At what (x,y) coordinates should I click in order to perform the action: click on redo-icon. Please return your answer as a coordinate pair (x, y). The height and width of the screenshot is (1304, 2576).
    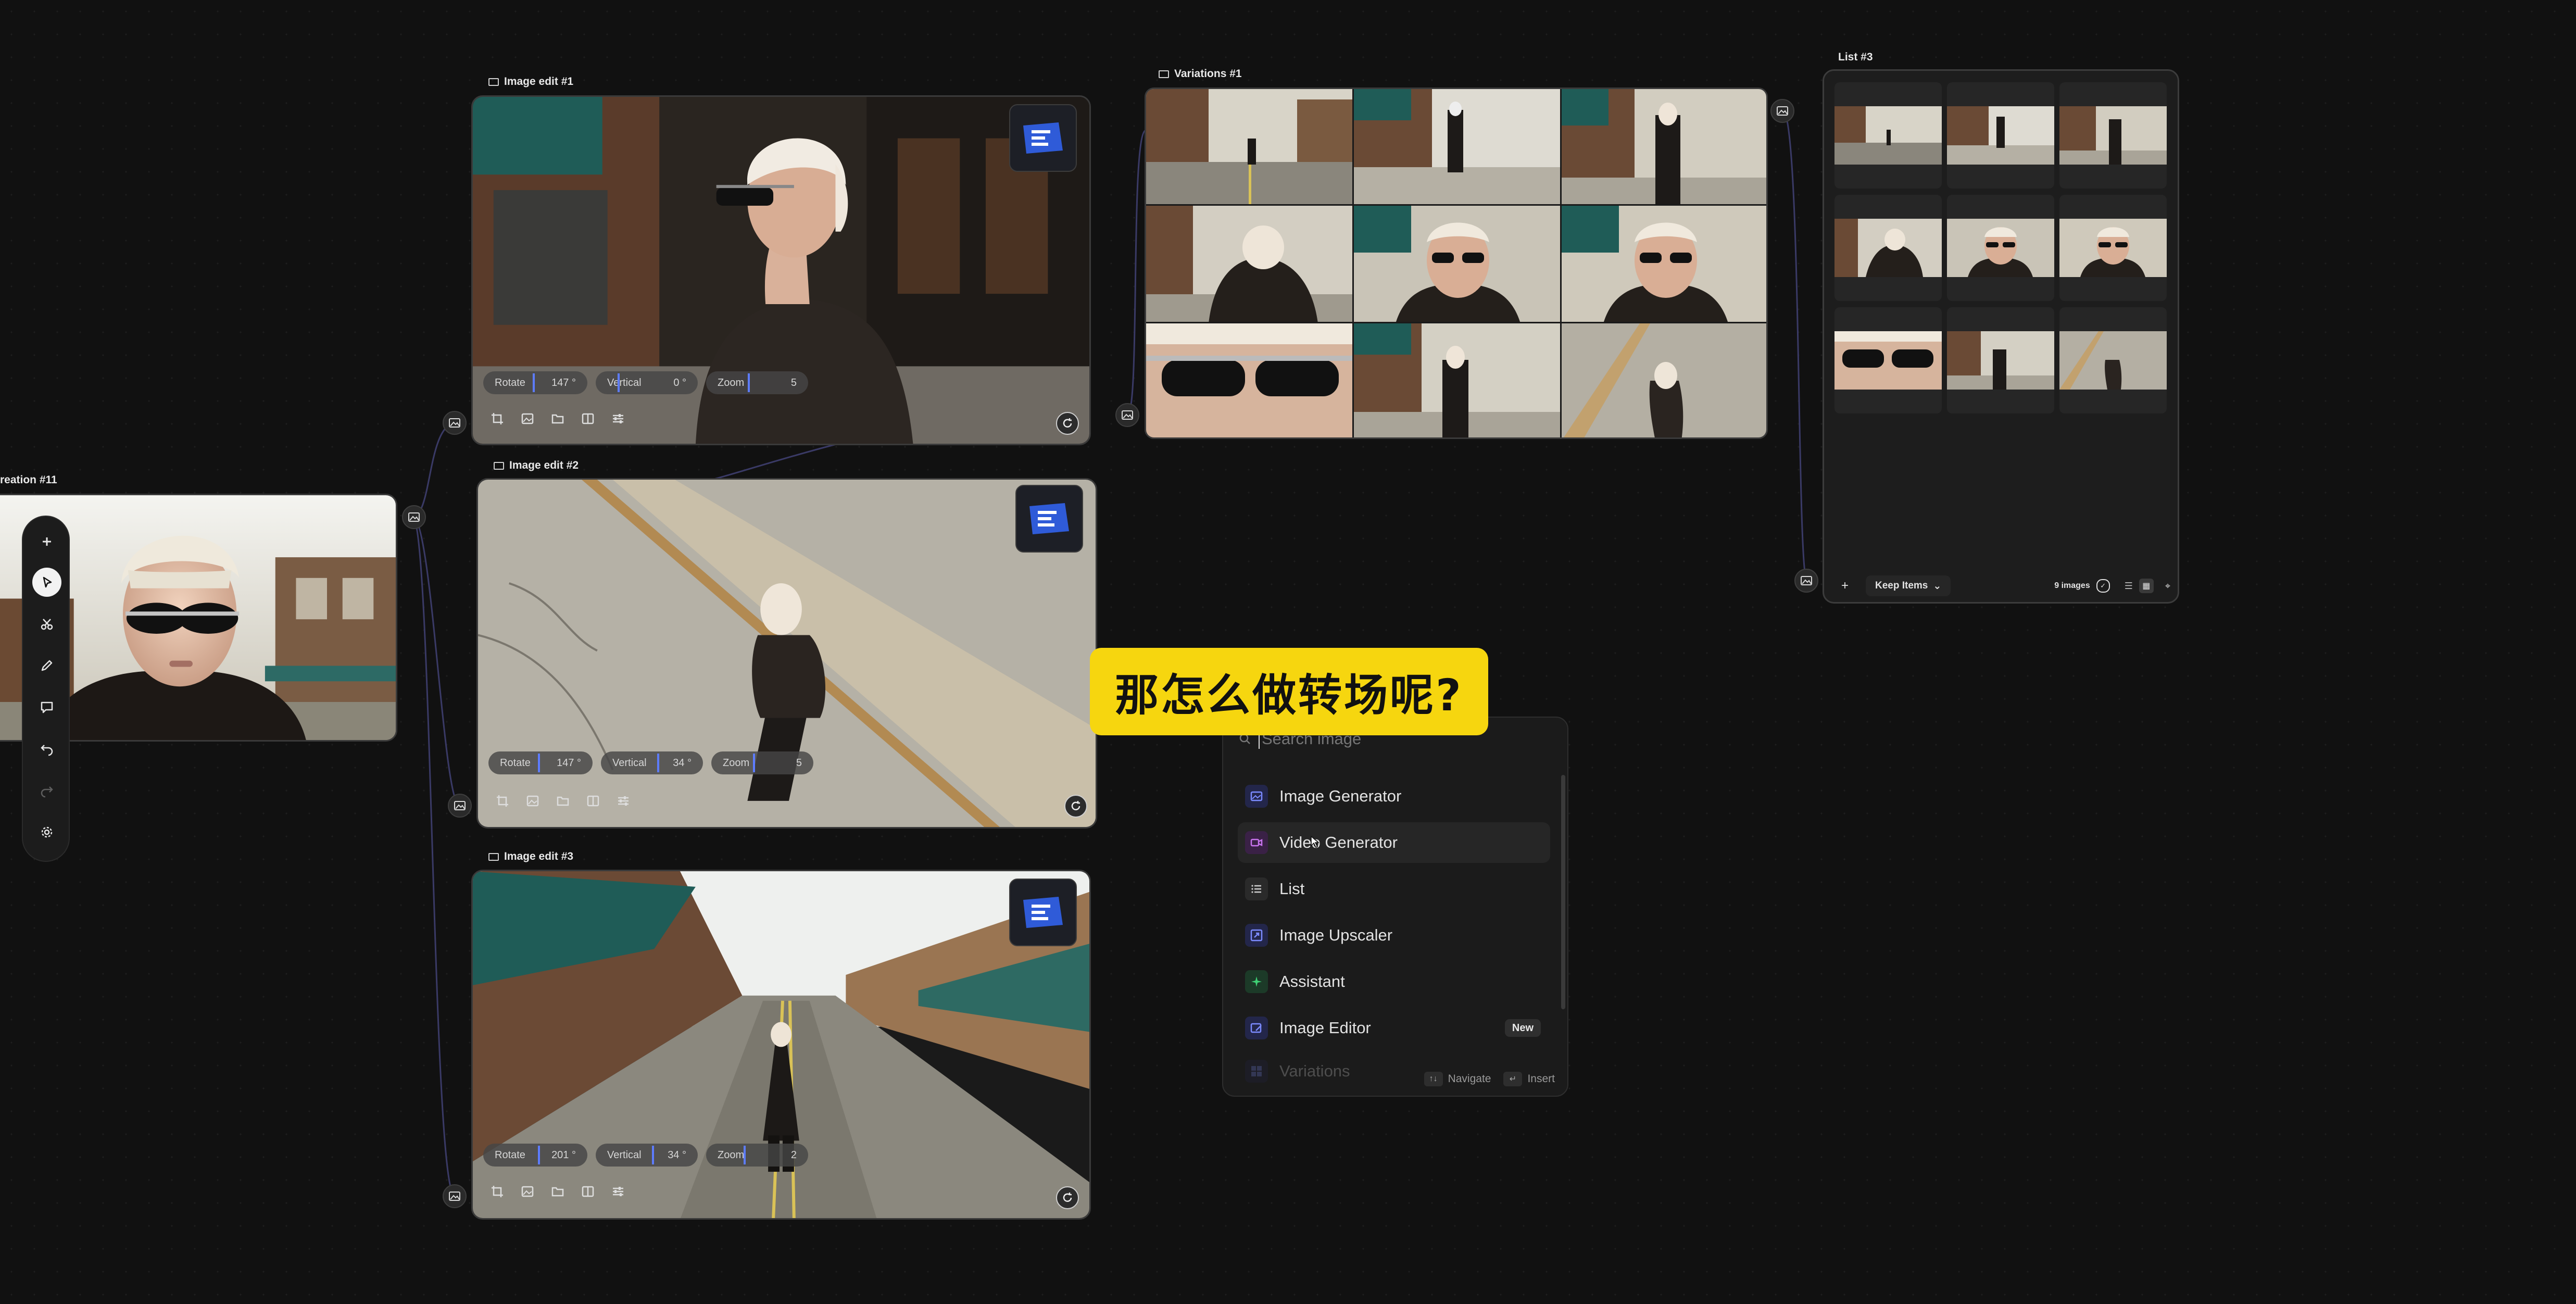
    Looking at the image, I should click on (47, 792).